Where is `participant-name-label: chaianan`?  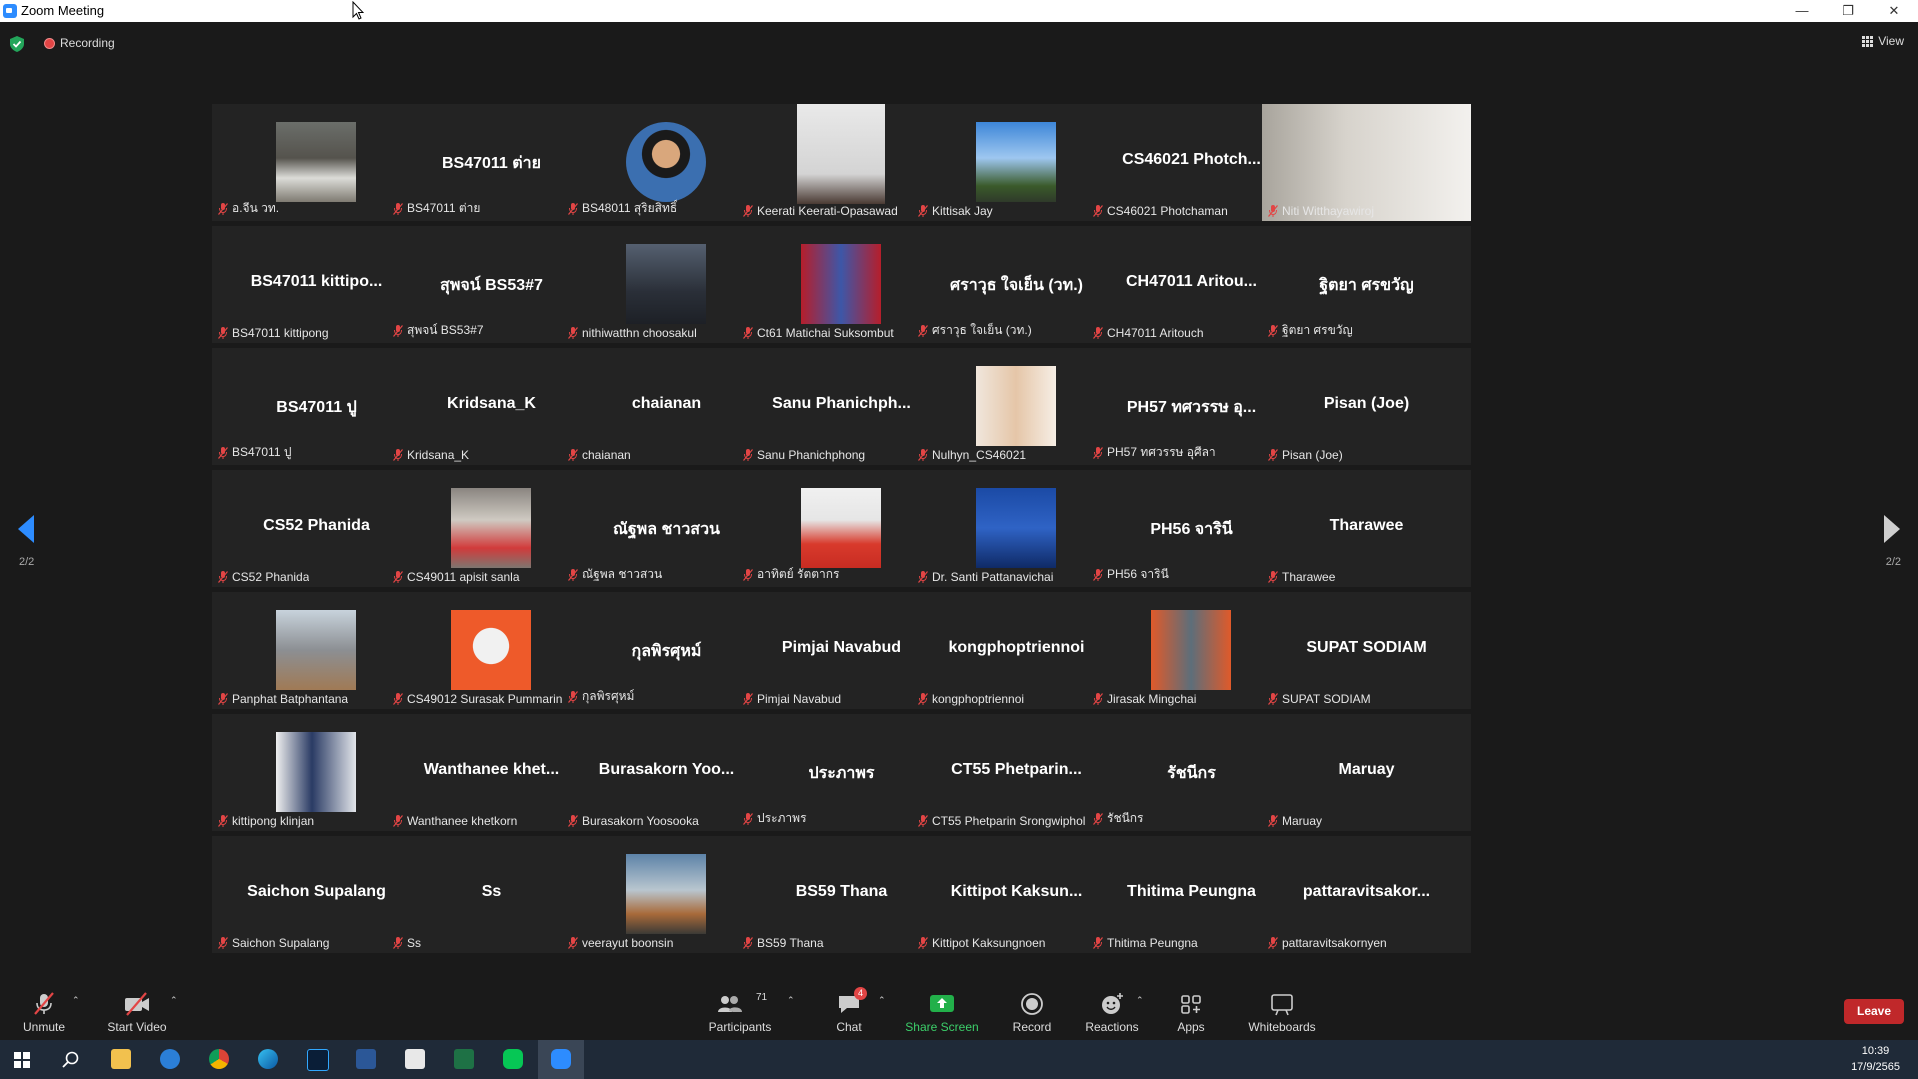 participant-name-label: chaianan is located at coordinates (599, 455).